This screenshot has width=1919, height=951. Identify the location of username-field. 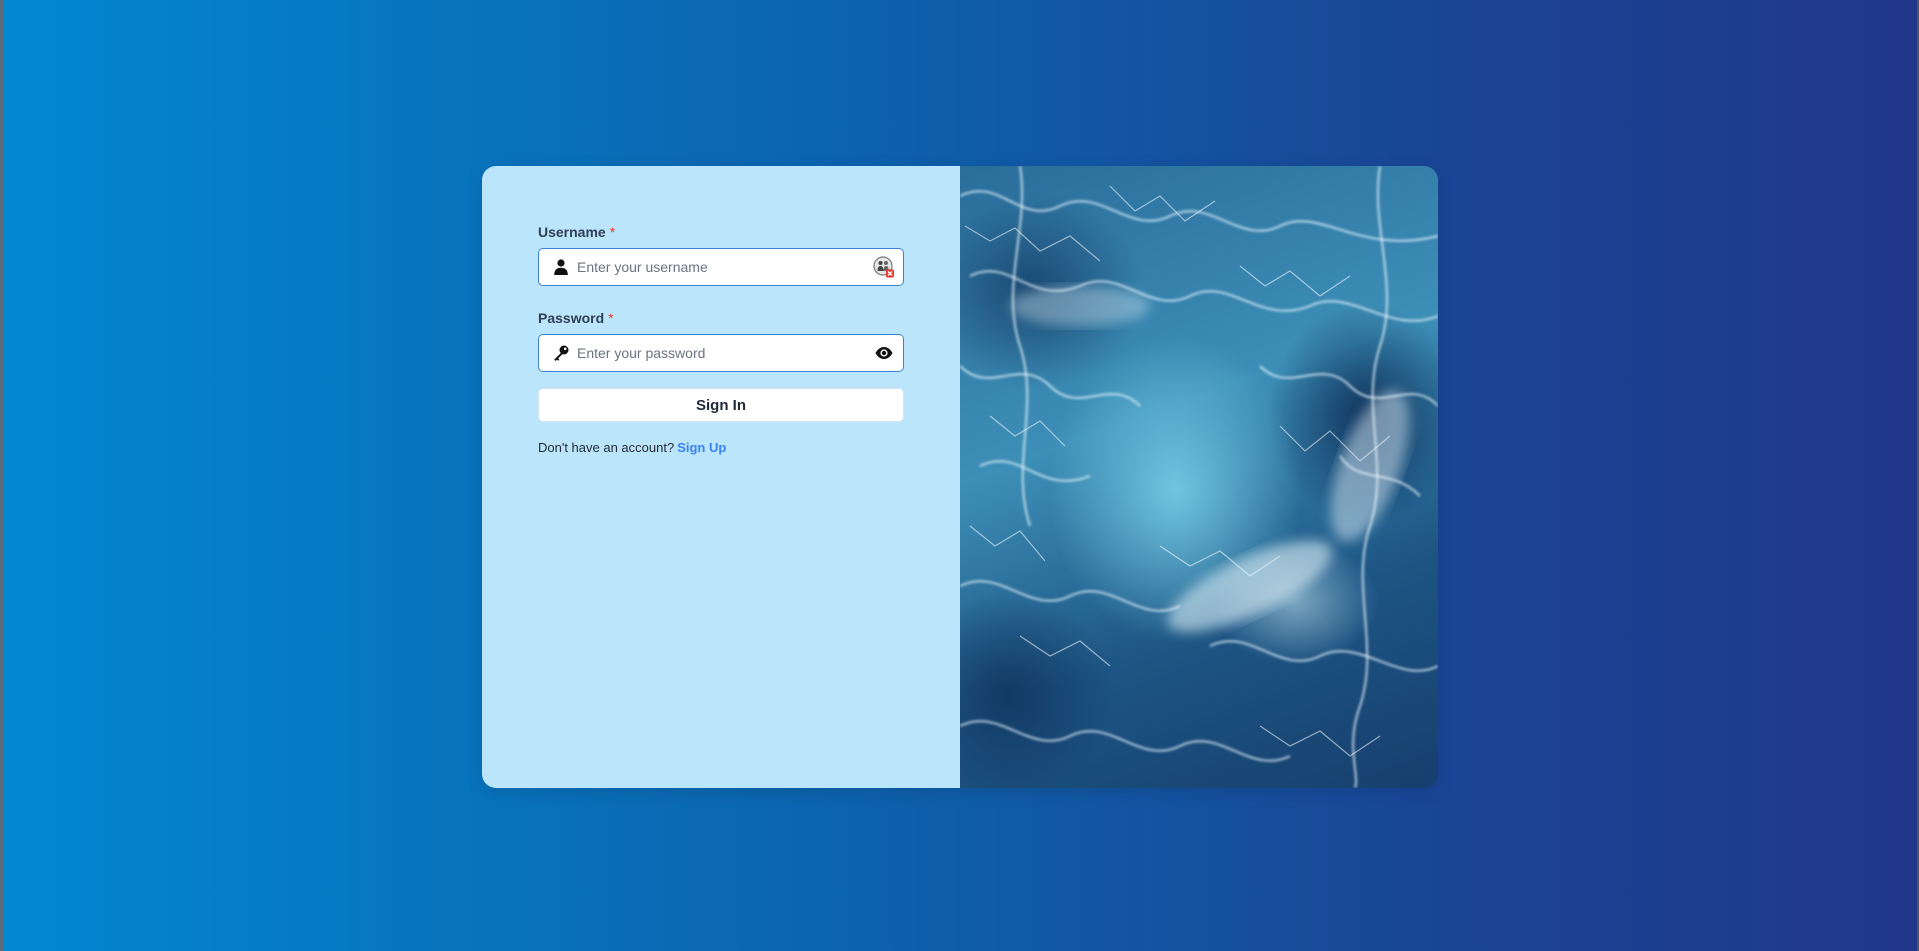
(721, 267).